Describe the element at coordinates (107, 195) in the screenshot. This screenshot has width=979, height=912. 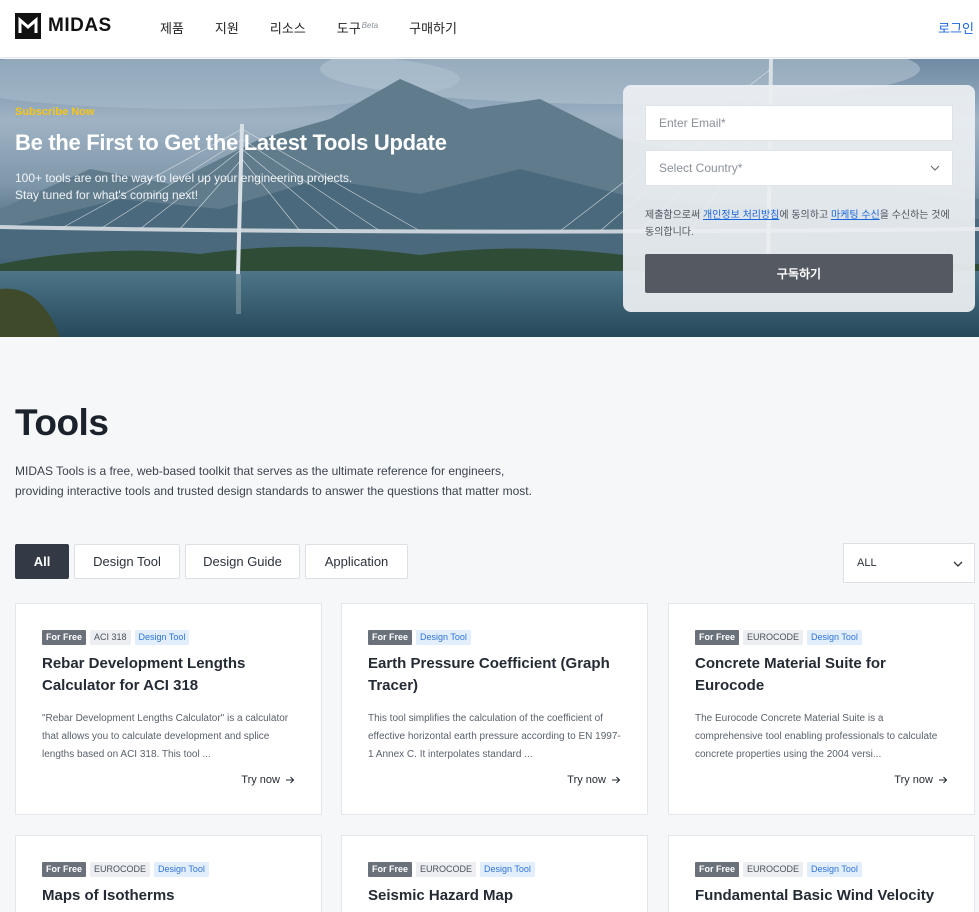
I see `hero-description-line: Stay tuned for what's coming next!` at that location.